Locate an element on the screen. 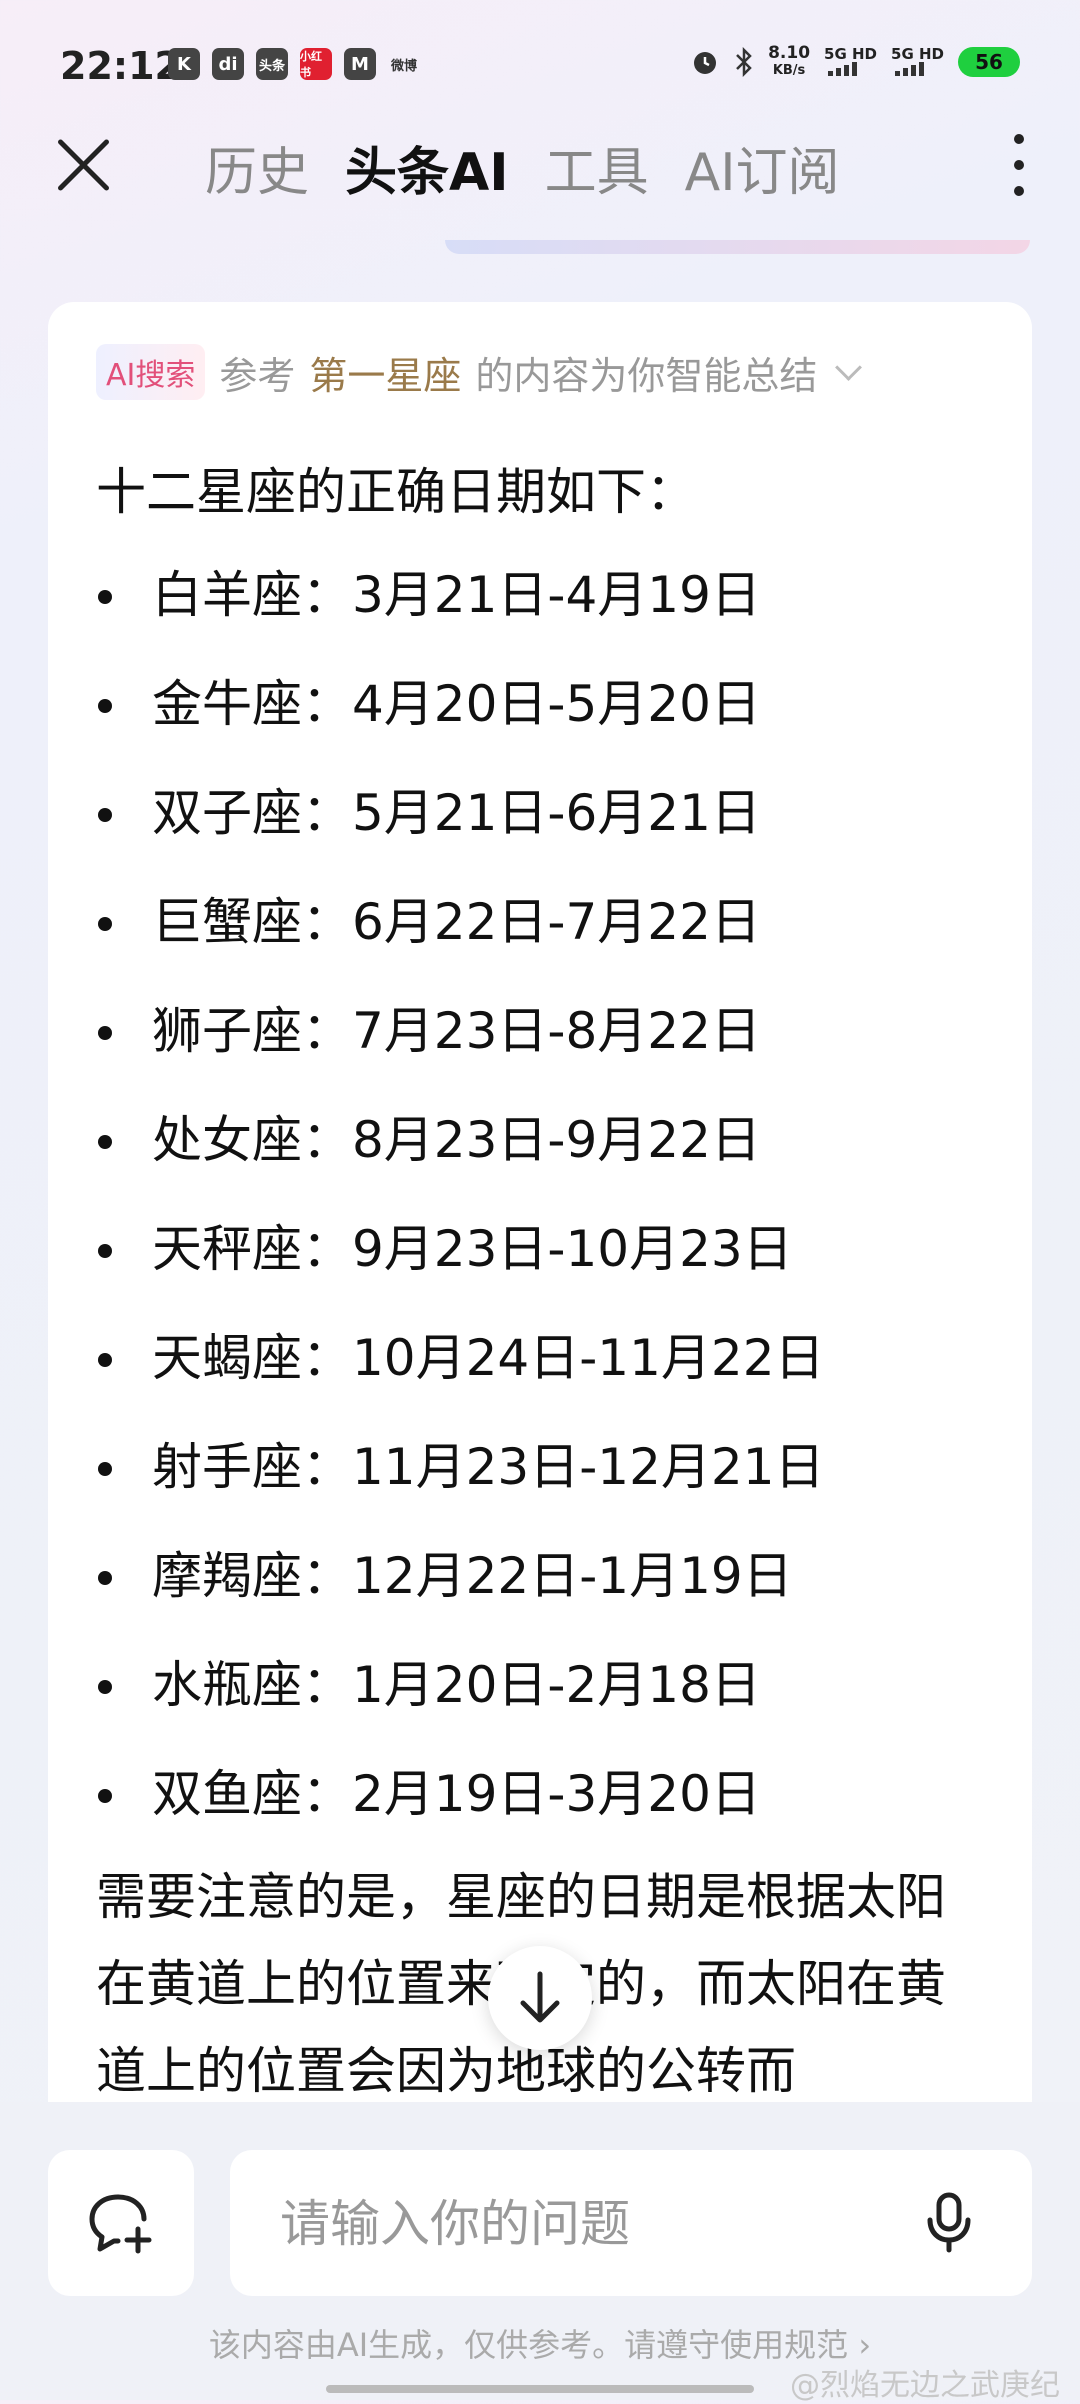 This screenshot has height=2404, width=1080. status-app-icons: K di 头条 小红书 M 微博 is located at coordinates (294, 64).